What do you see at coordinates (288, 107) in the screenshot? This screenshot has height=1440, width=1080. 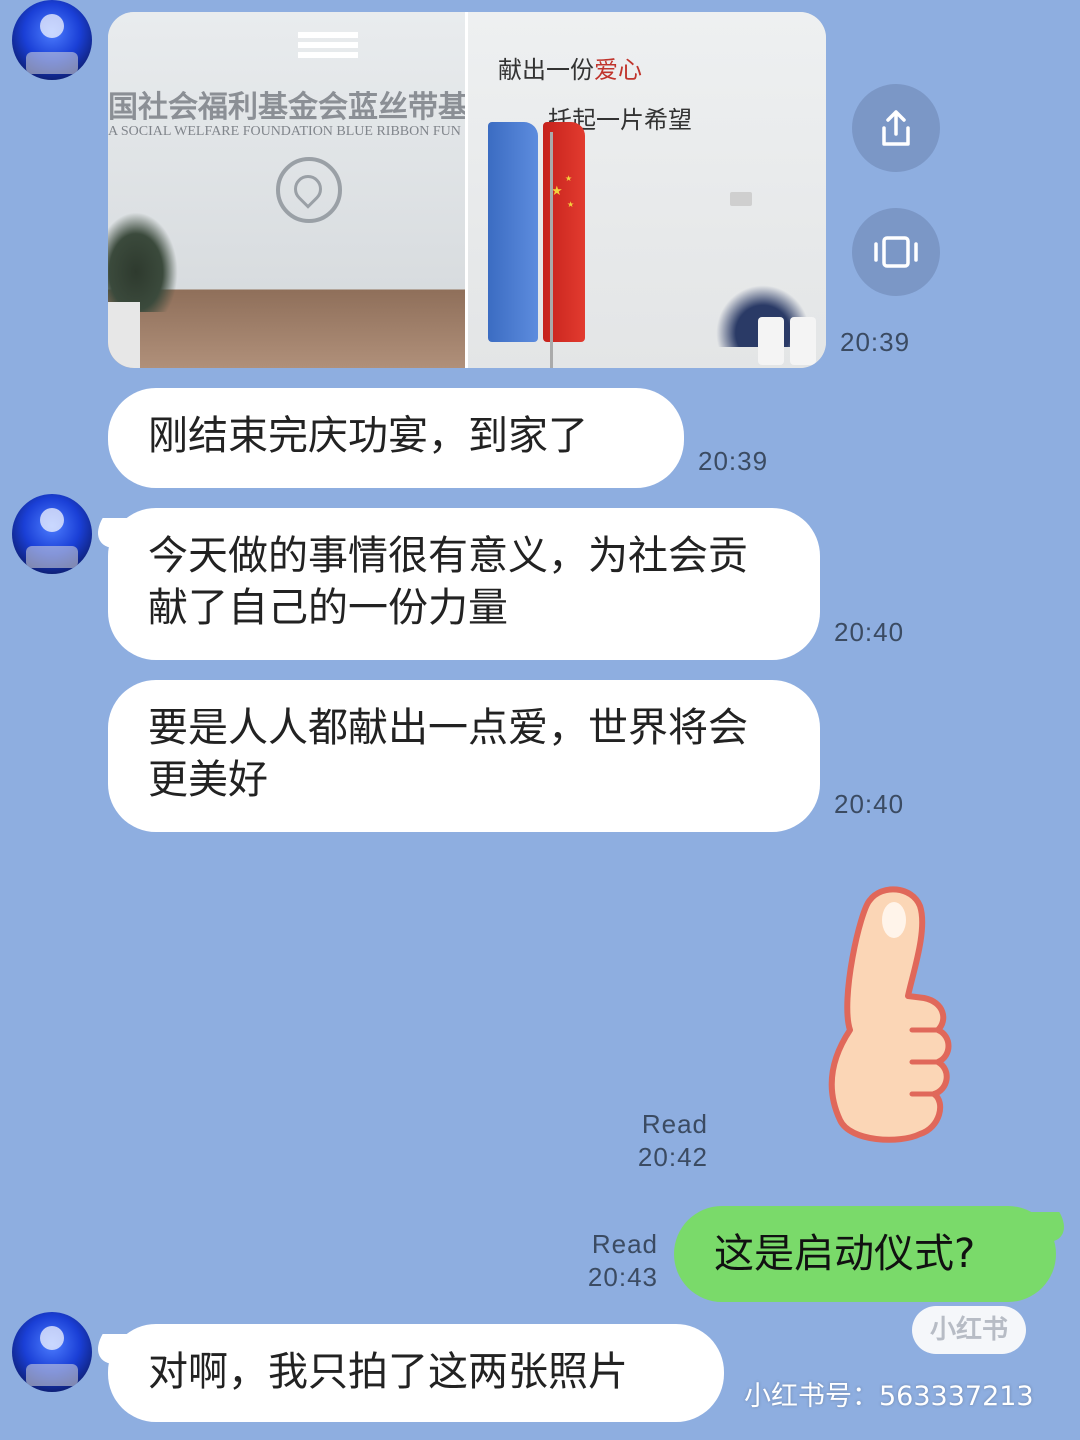 I see `lobby-sign-cn: 国社会福利基金会蓝丝带基` at bounding box center [288, 107].